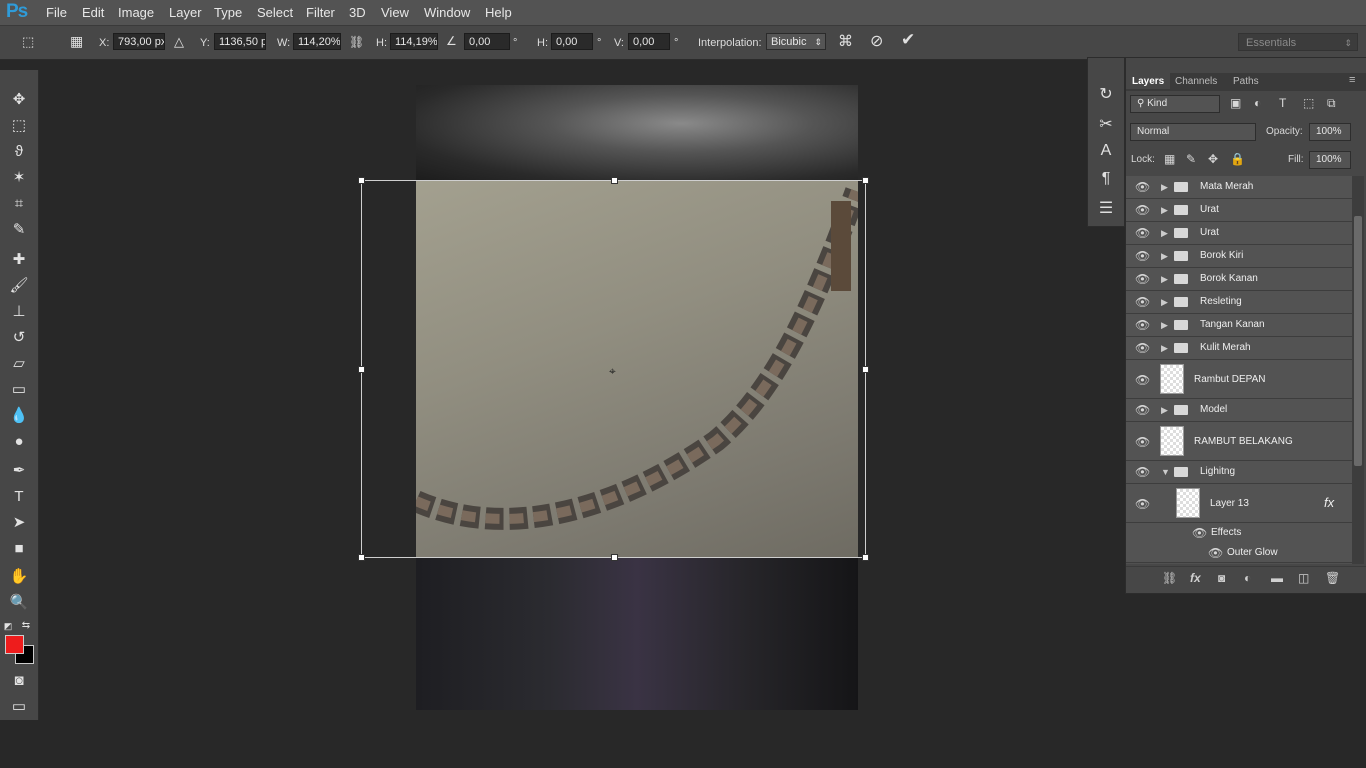 This screenshot has width=1366, height=768. What do you see at coordinates (8, 626) in the screenshot?
I see `default-colors-icon: ◩` at bounding box center [8, 626].